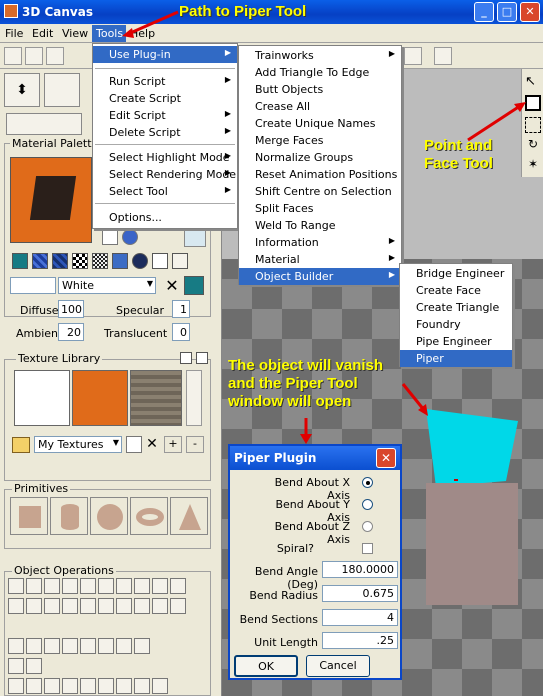  I want to click on arrow-to-tool, so click(494, 123).